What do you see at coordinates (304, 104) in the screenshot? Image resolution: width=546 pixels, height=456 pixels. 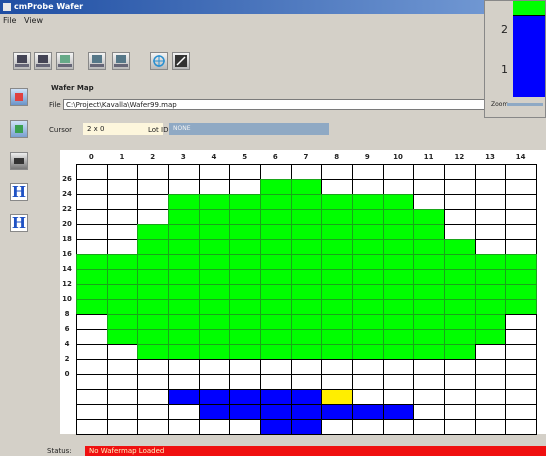 I see `file-path-input: C:\Project\Kavalla\Wafer99.map` at bounding box center [304, 104].